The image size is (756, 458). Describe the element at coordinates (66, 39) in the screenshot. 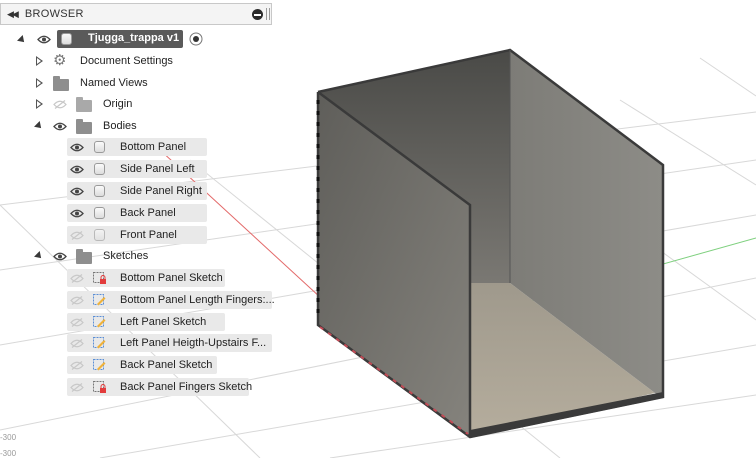

I see `component-icon` at that location.